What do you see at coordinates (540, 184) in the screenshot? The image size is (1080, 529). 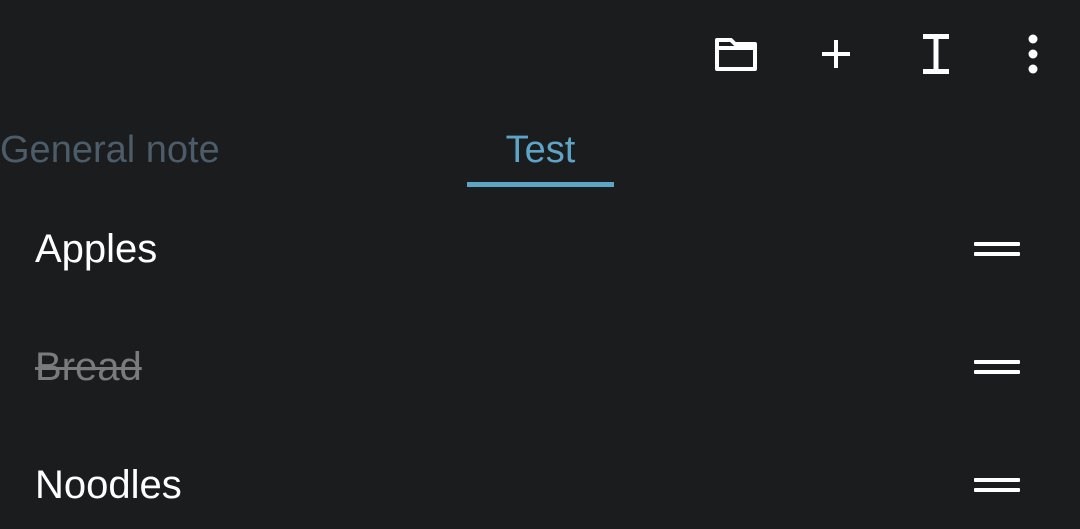 I see `tab-indicator` at bounding box center [540, 184].